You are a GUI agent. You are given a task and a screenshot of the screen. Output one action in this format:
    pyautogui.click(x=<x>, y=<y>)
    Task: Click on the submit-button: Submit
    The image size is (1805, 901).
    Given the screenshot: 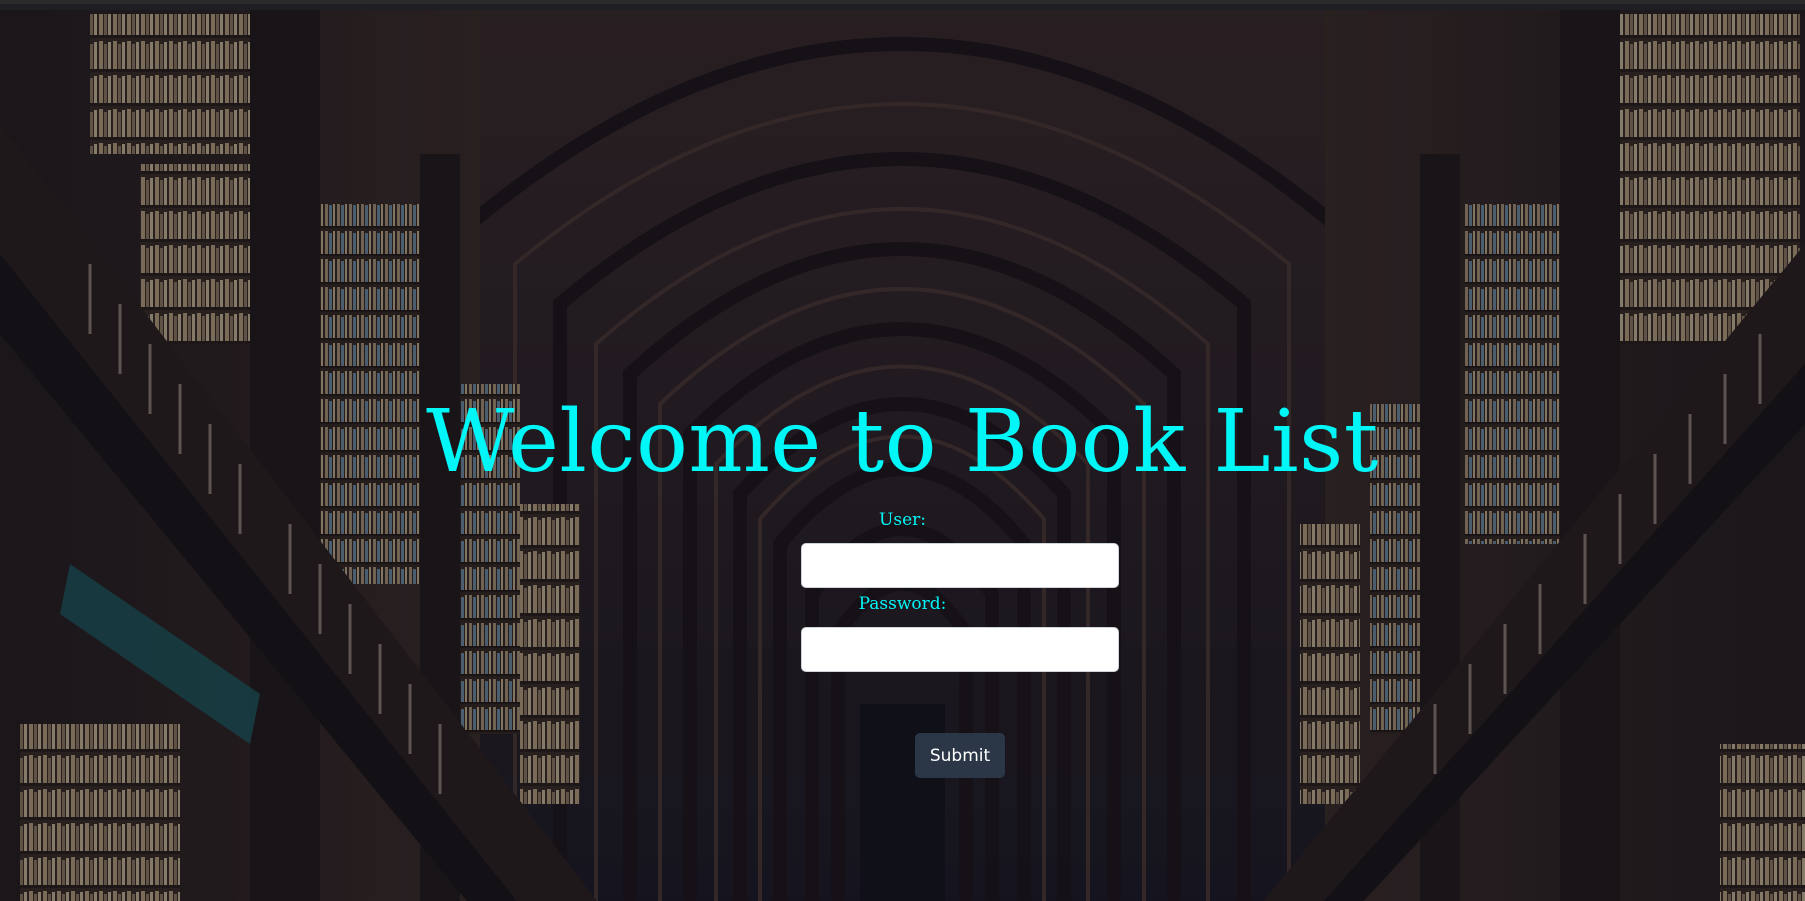 What is the action you would take?
    pyautogui.click(x=960, y=755)
    